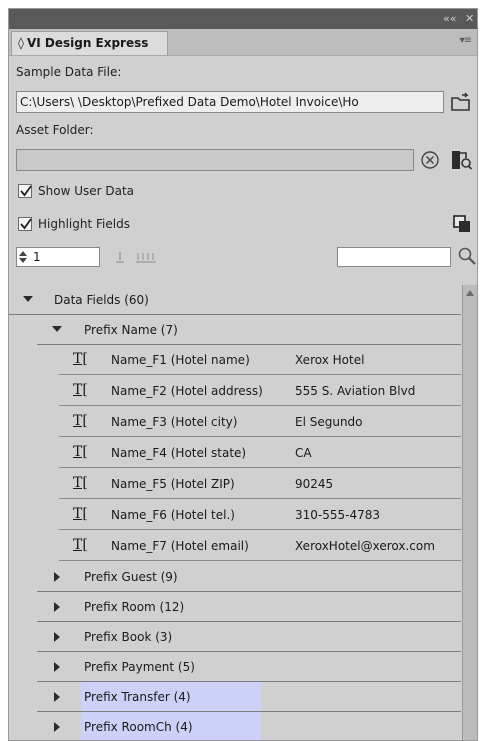 Image resolution: width=482 pixels, height=741 pixels. I want to click on group-label: Prefix Transfer (4), so click(137, 697).